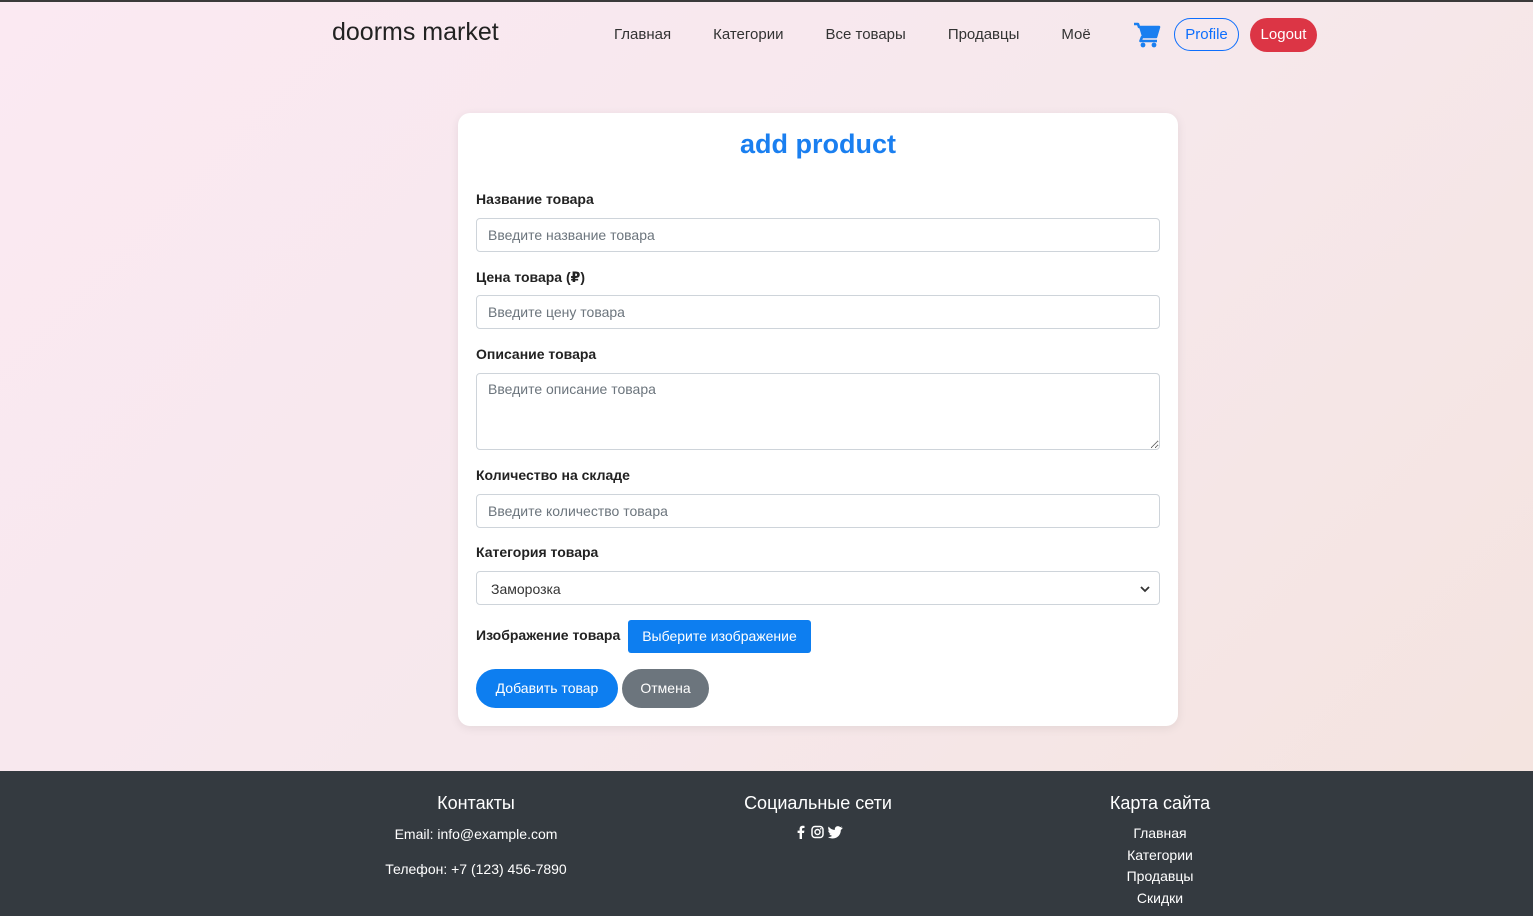 The height and width of the screenshot is (916, 1533). I want to click on cancel-button: Отмена, so click(665, 688).